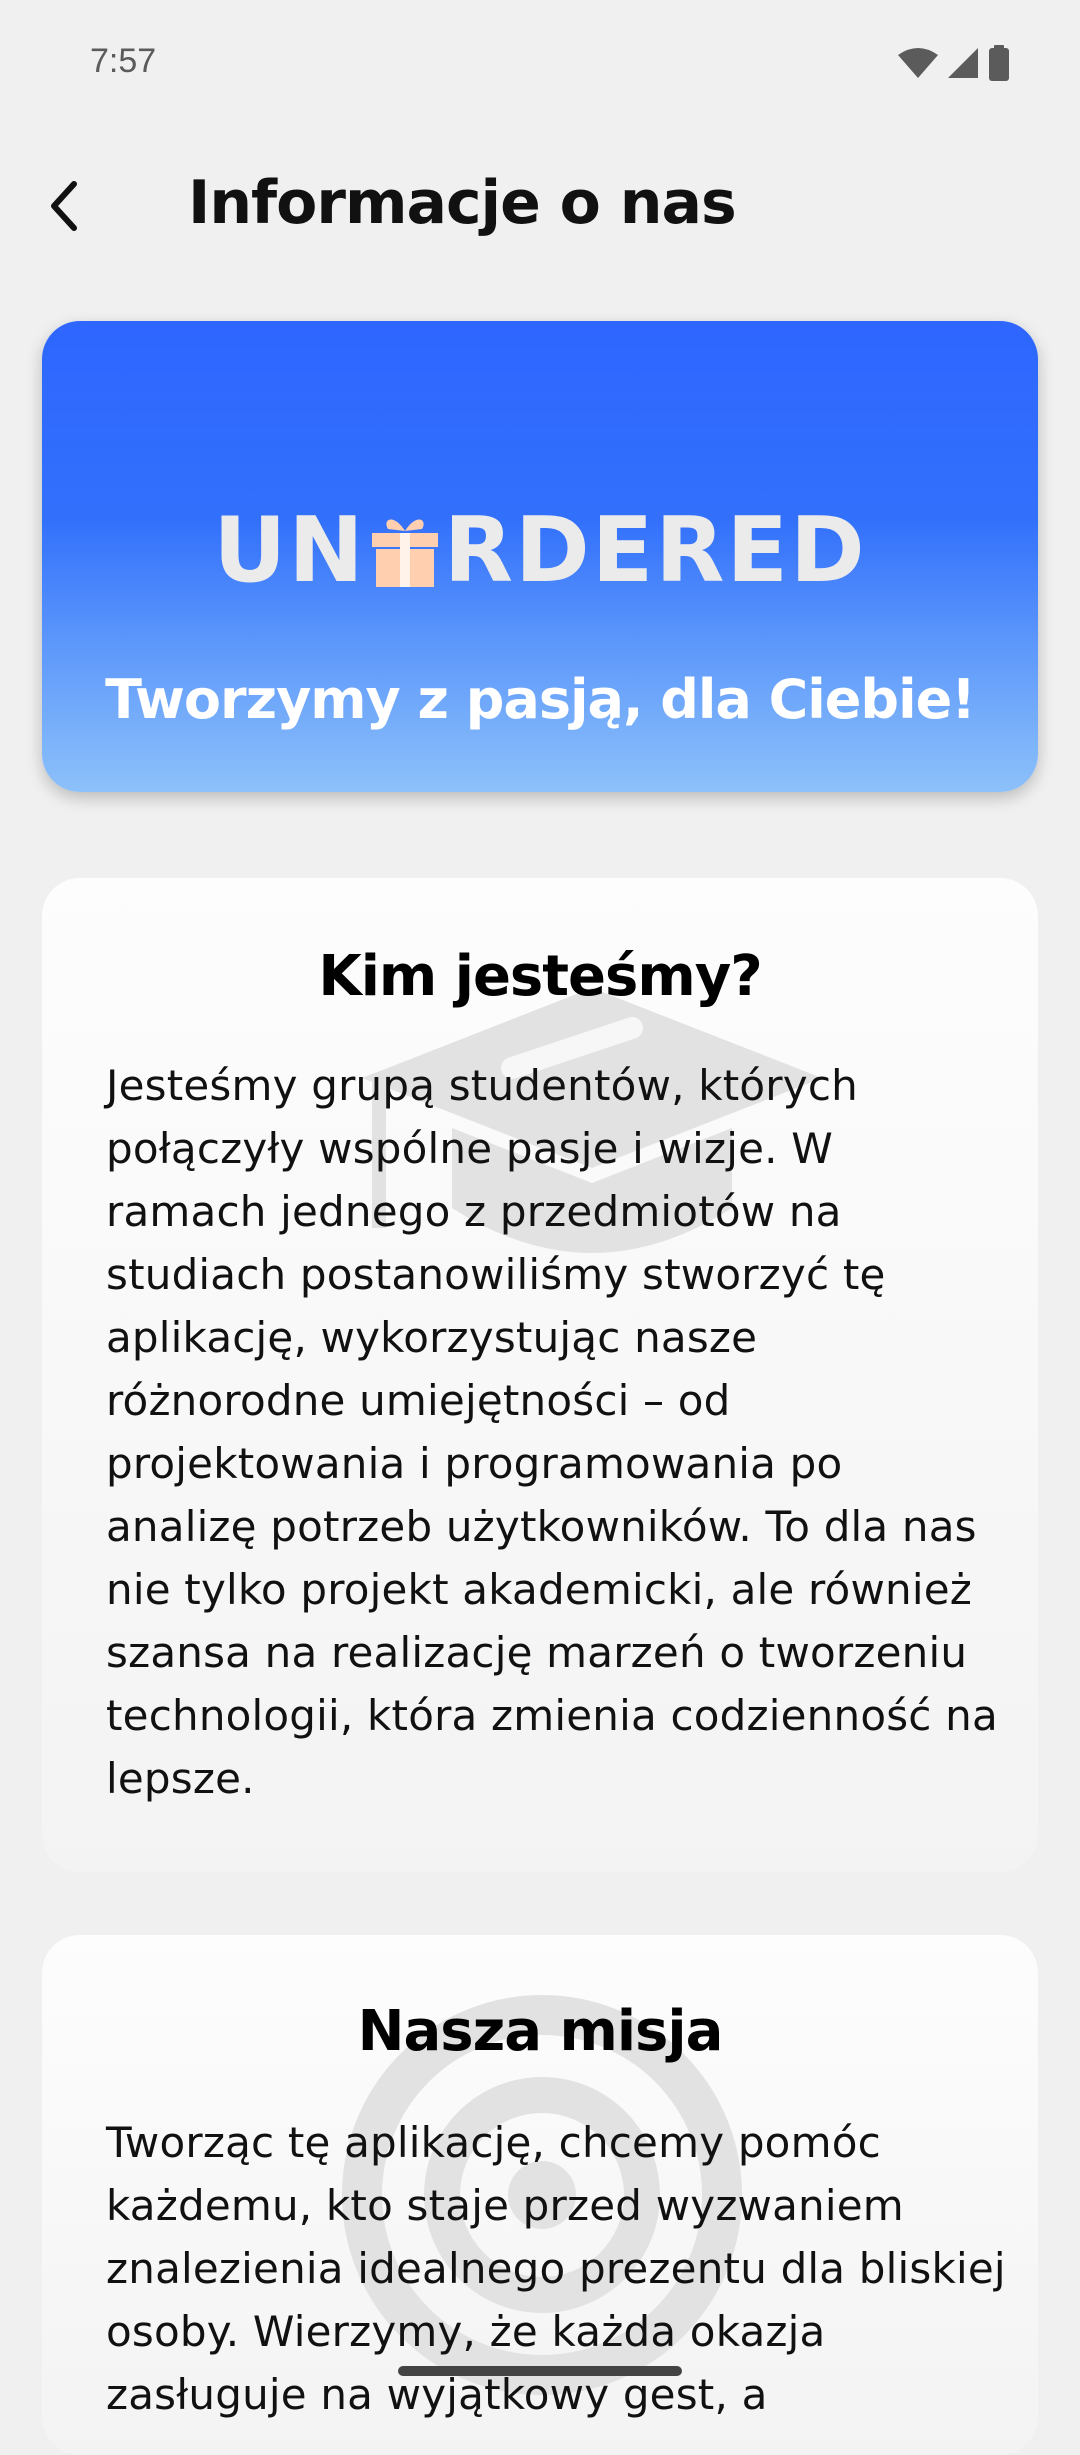  I want to click on app-logo: UN RDERED, so click(540, 551).